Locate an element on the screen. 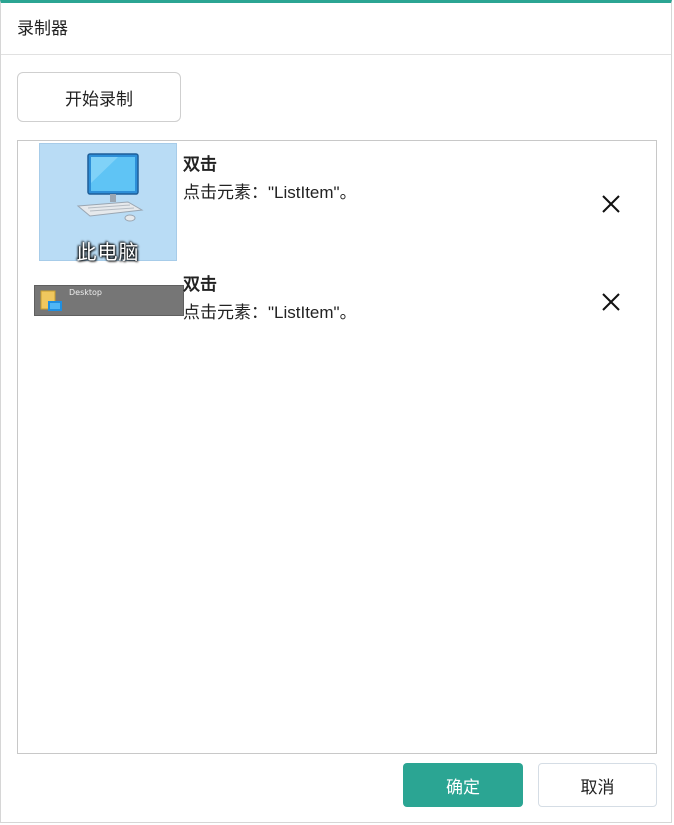 The width and height of the screenshot is (674, 825). list-item: Desktop 双击 点击元素："ListItem"。 is located at coordinates (337, 305).